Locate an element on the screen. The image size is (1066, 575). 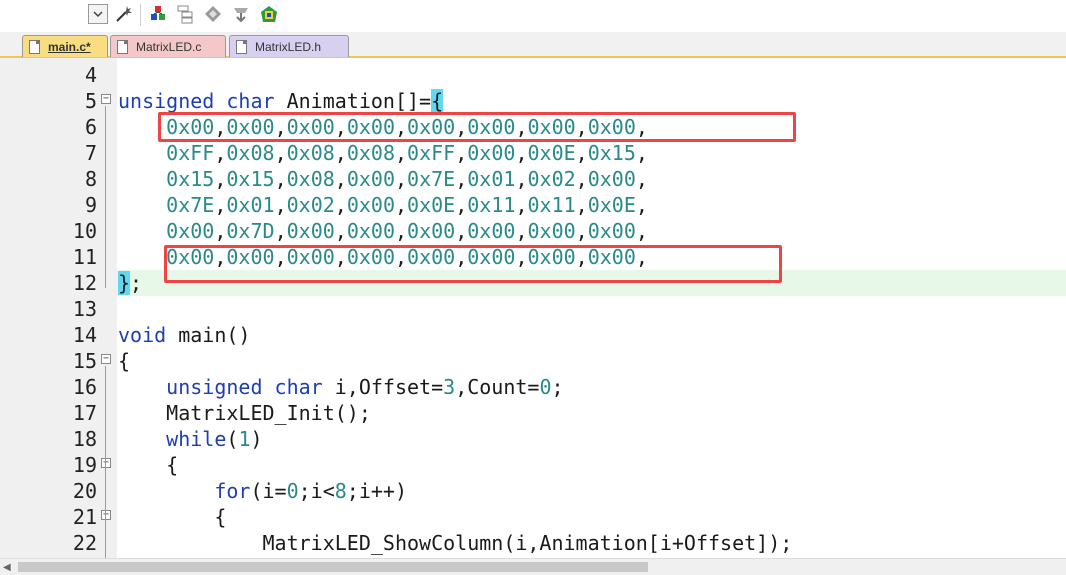
code-text: for(i=0;i<8;i++) is located at coordinates (311, 491).